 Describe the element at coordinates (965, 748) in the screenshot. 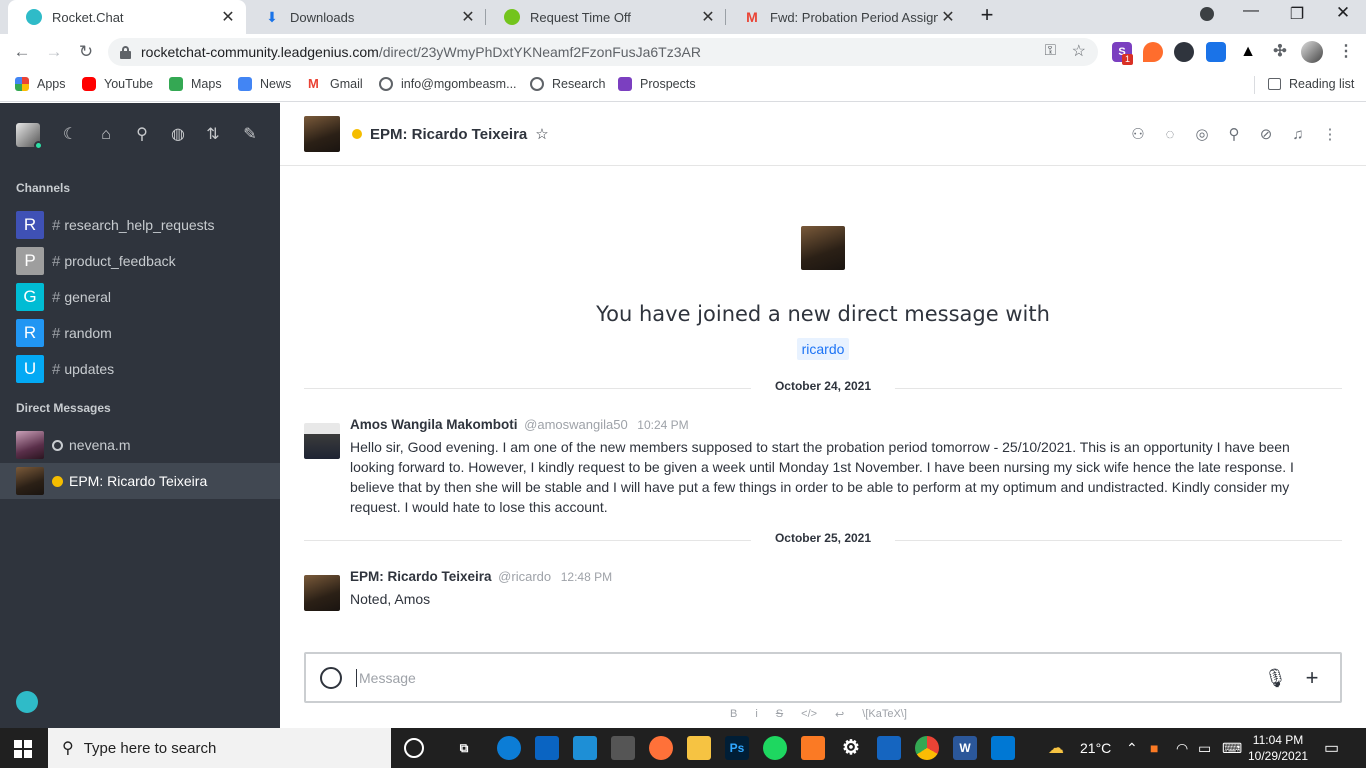

I see `word-icon: W` at that location.